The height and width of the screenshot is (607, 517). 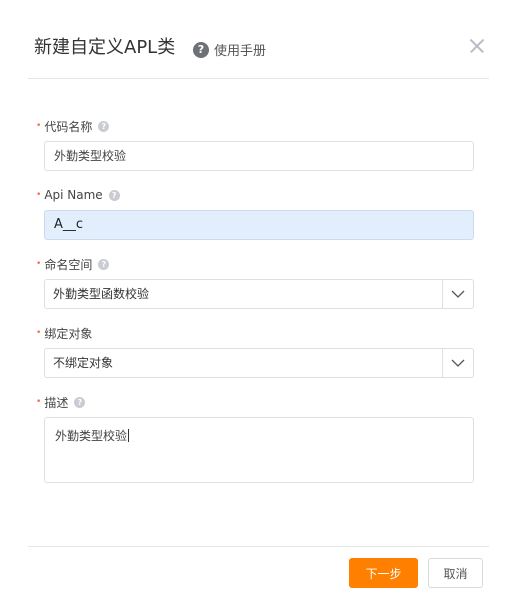 I want to click on namespace-help-icon: ?, so click(x=104, y=264).